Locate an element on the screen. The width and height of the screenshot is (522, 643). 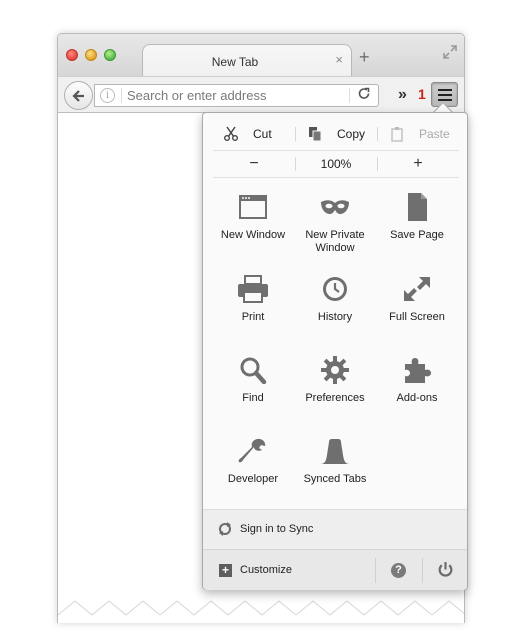
find-button: Find is located at coordinates (253, 396).